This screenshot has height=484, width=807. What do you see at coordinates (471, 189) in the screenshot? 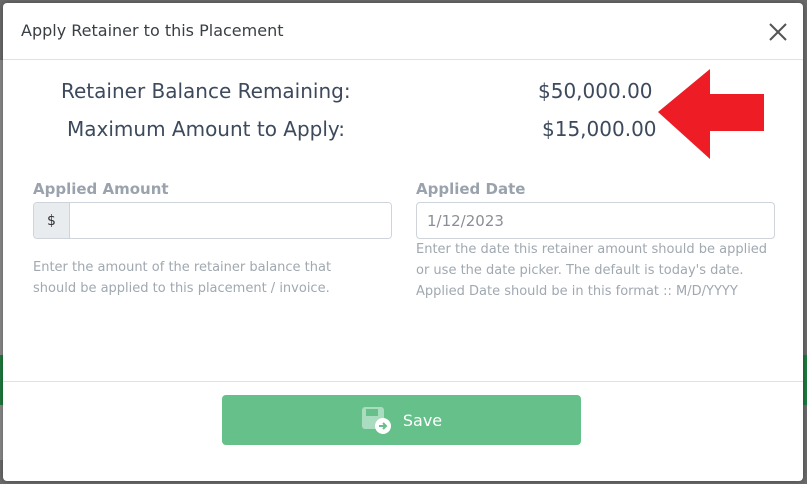
I see `applied-date-label: Applied Date` at bounding box center [471, 189].